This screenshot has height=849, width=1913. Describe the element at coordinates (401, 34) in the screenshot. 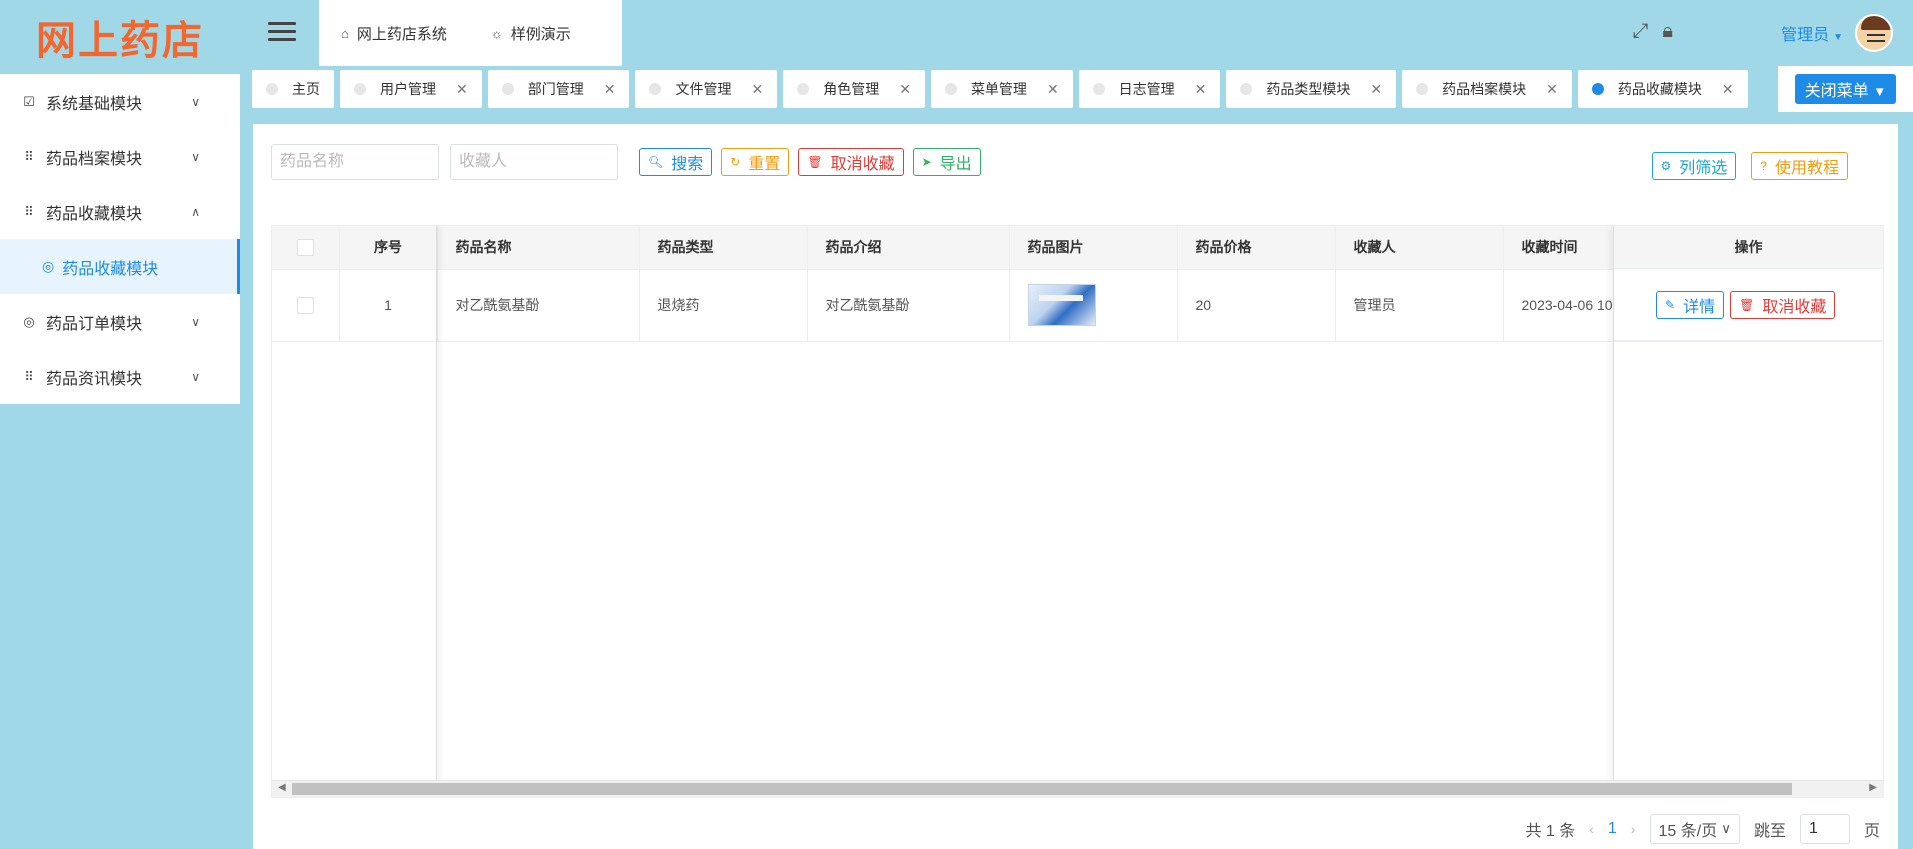

I see `header-tab-label: 网上药店系统` at that location.